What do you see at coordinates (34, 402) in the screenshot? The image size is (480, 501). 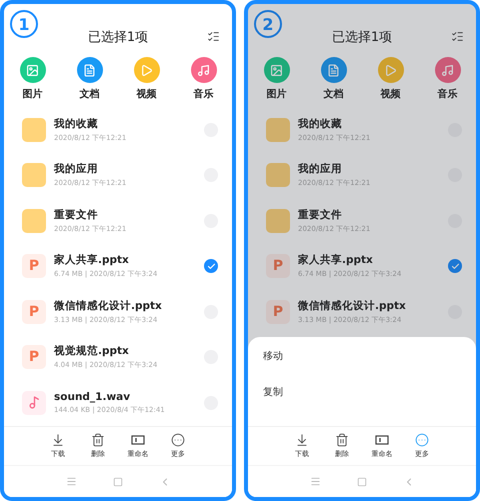 I see `music-note-icon` at bounding box center [34, 402].